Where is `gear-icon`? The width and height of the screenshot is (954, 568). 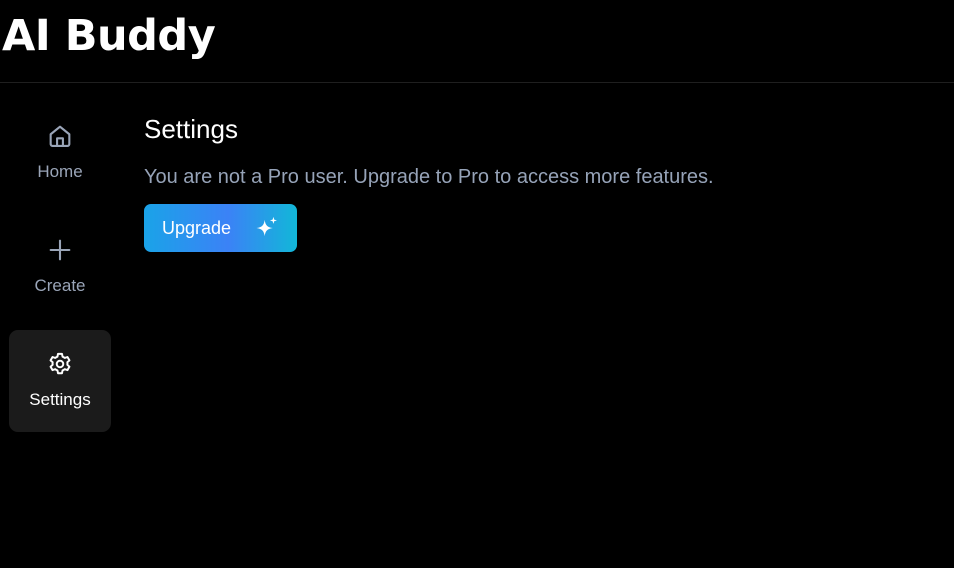 gear-icon is located at coordinates (60, 363).